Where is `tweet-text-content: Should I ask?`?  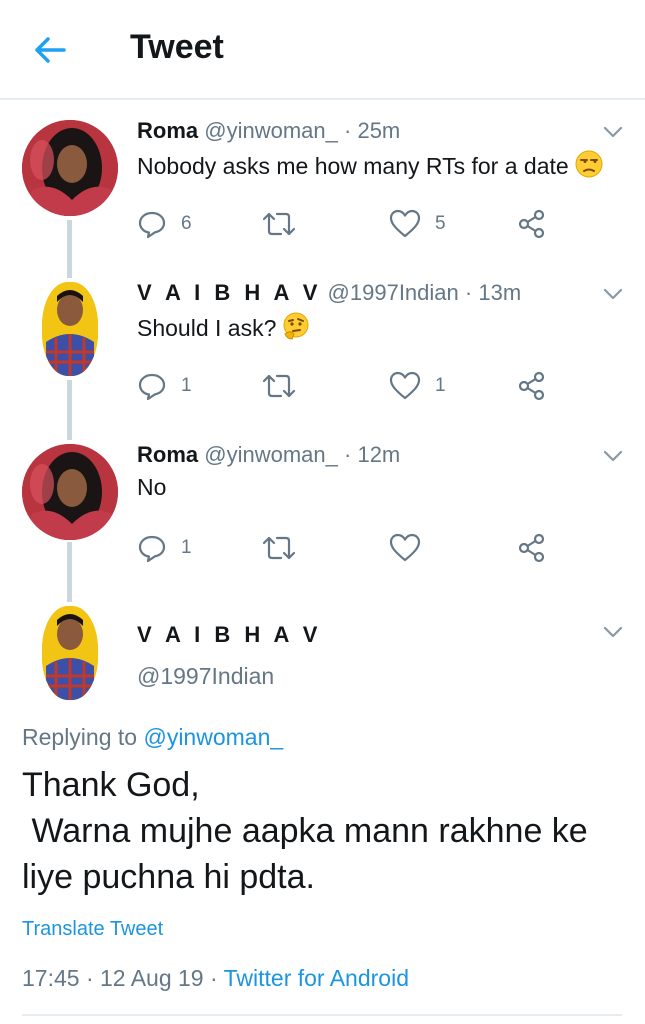
tweet-text-content: Should I ask? is located at coordinates (207, 328).